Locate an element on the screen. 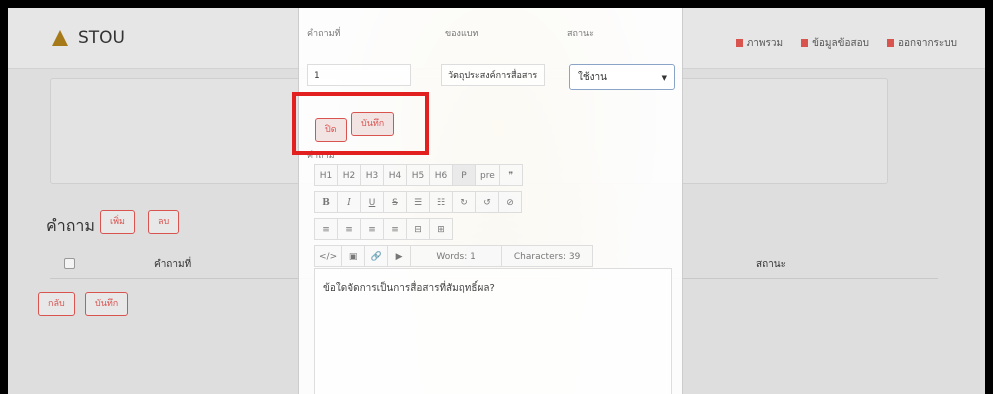 The width and height of the screenshot is (993, 394). unordered-list-icon: ☰ is located at coordinates (418, 202).